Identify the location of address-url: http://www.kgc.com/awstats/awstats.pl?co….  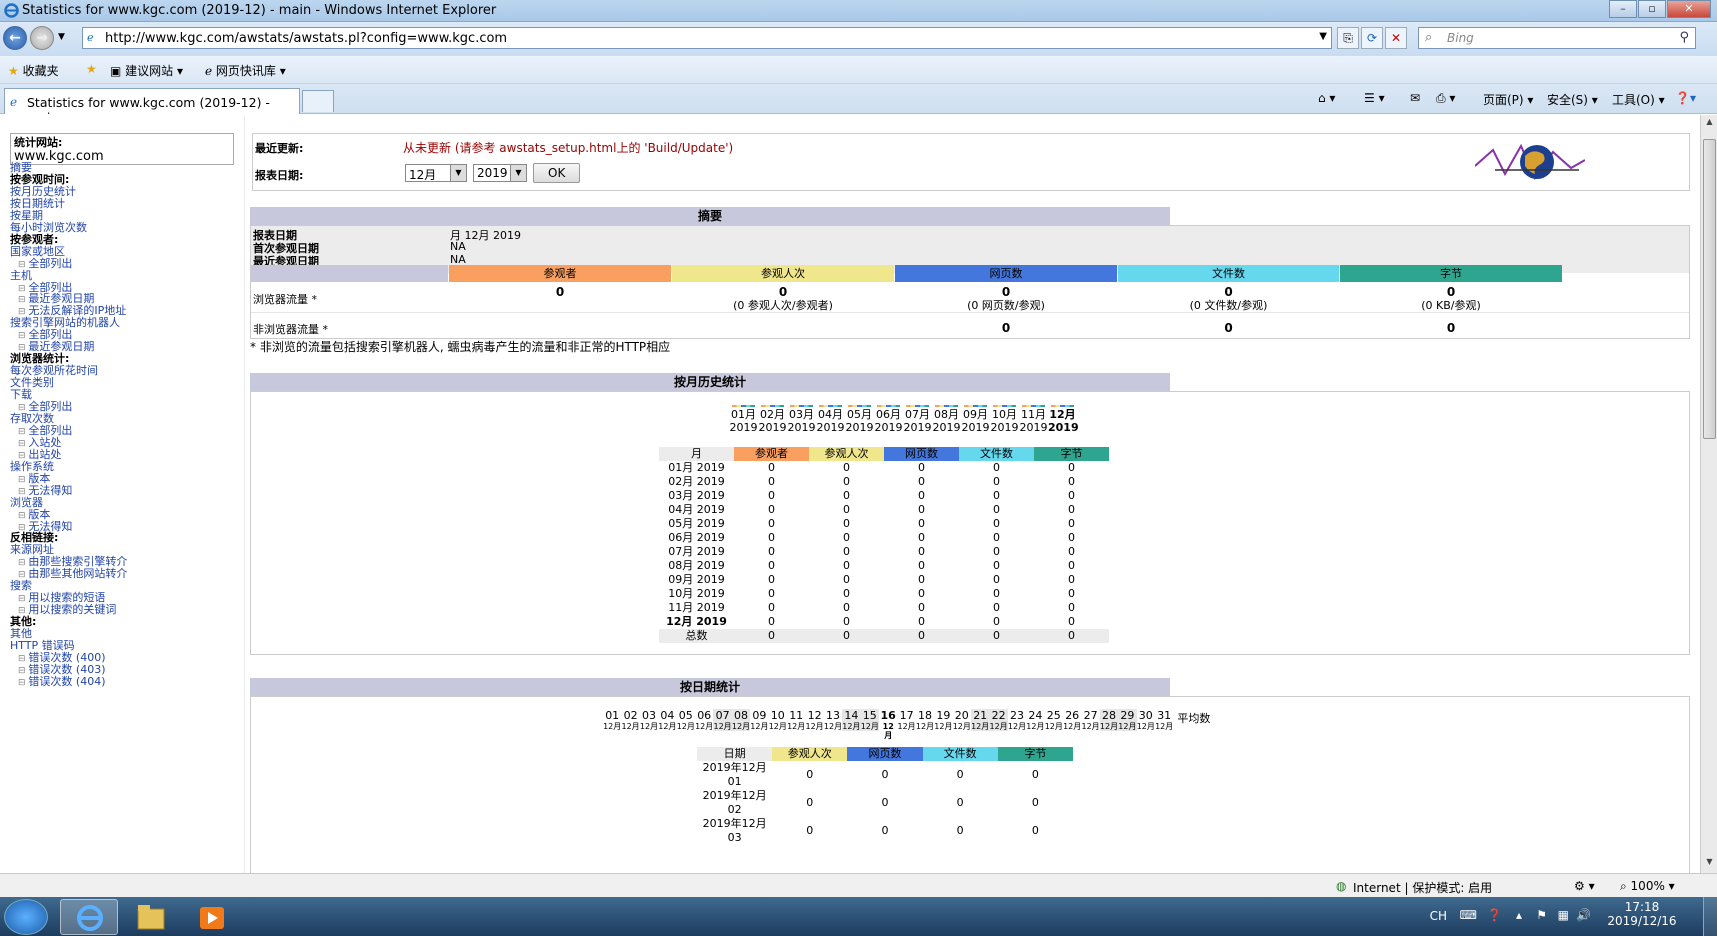
(306, 38).